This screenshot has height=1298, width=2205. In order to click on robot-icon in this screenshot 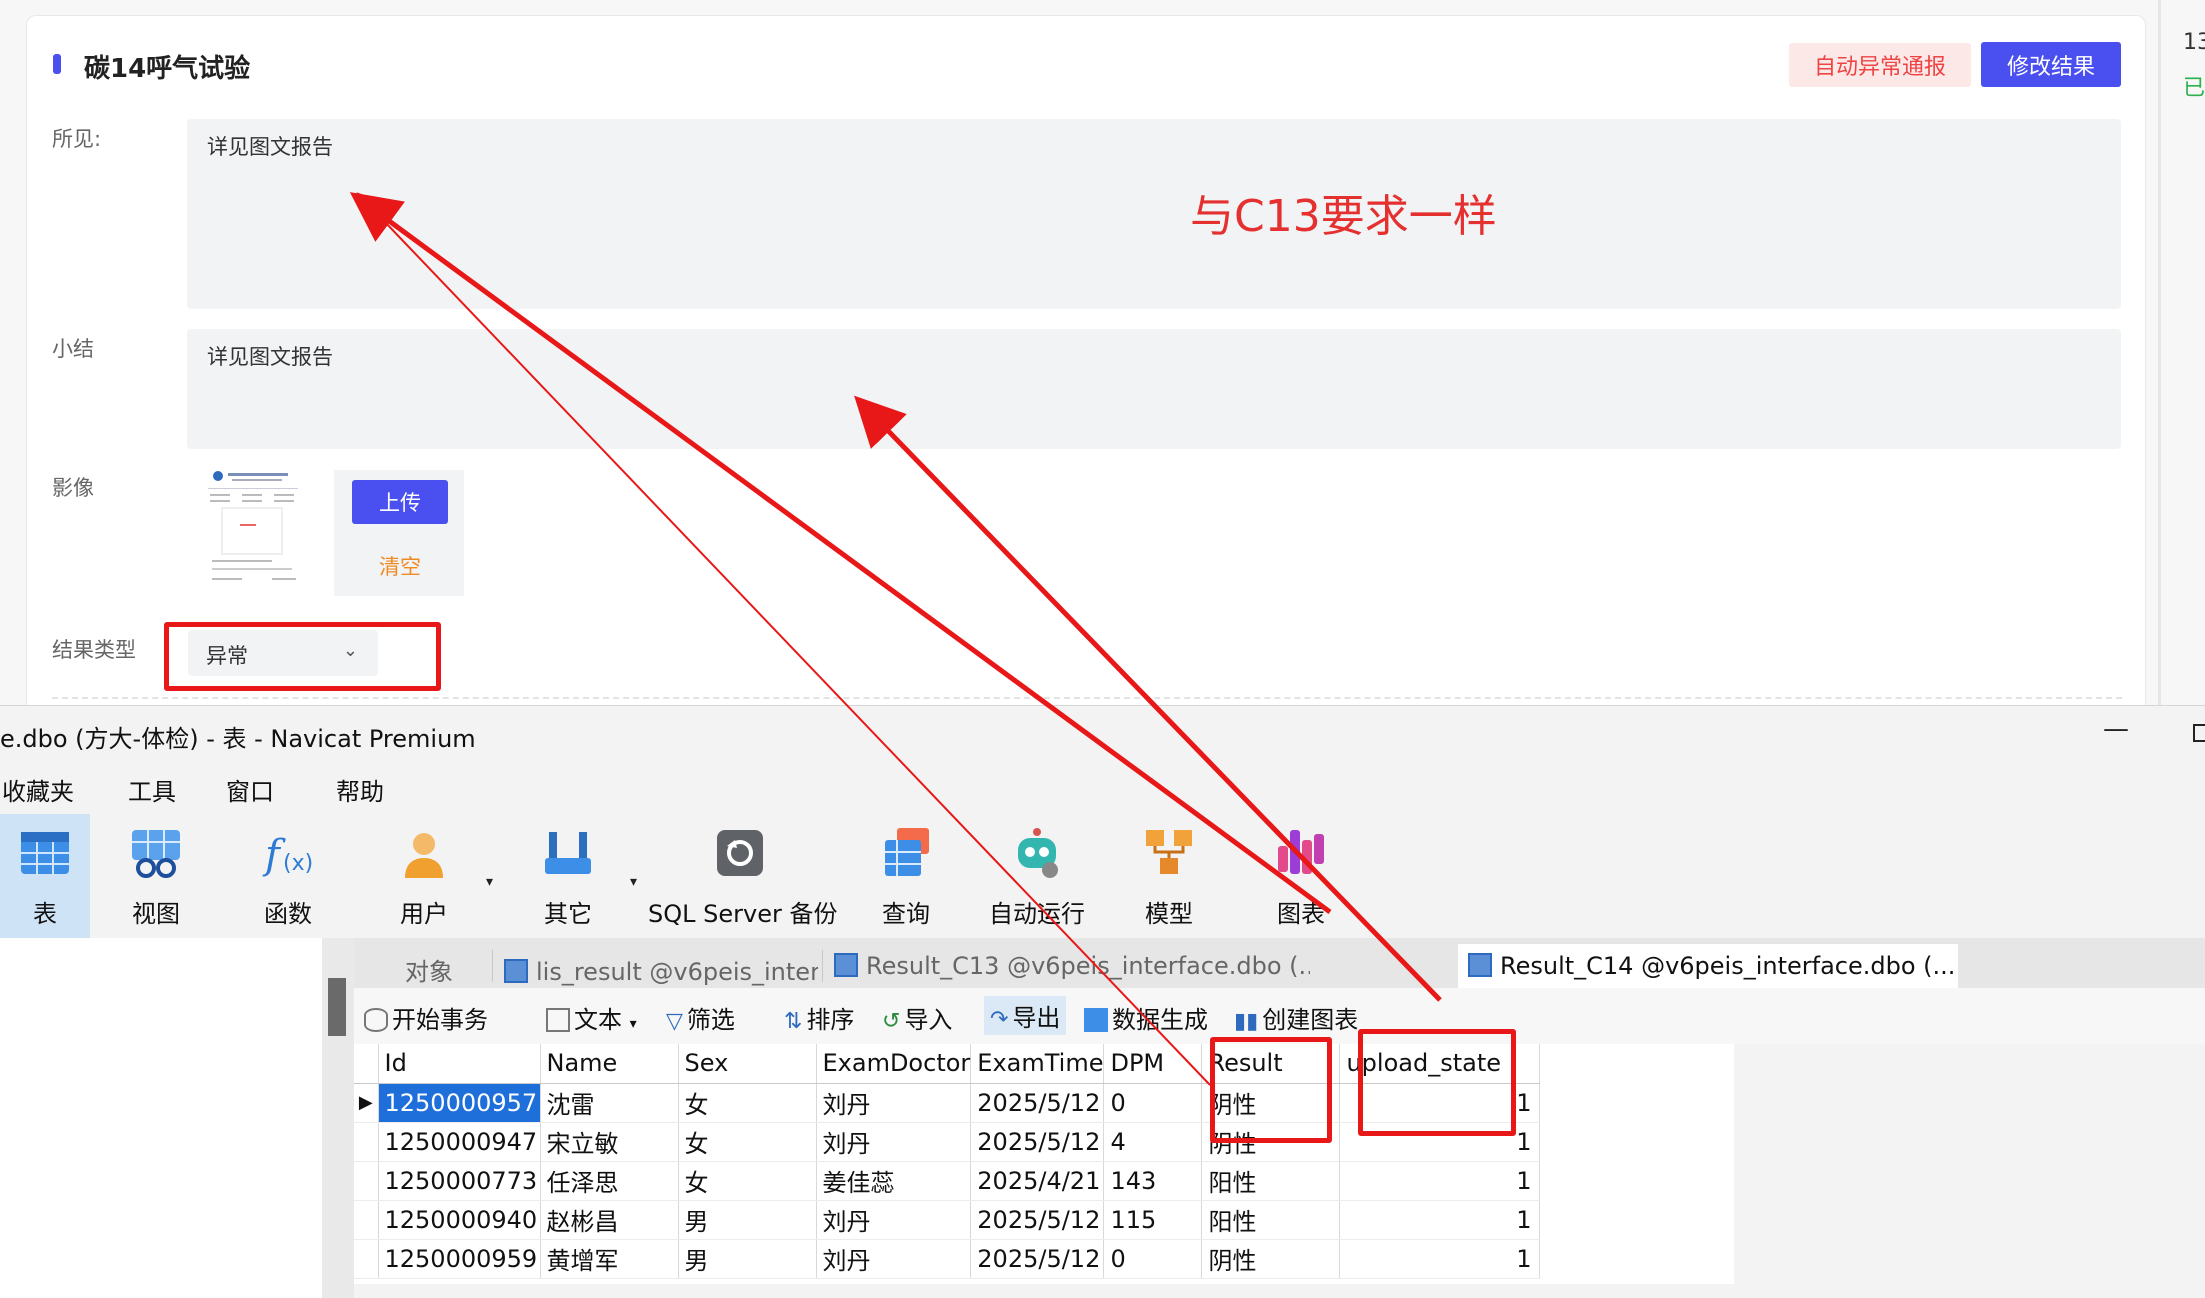, I will do `click(1038, 853)`.